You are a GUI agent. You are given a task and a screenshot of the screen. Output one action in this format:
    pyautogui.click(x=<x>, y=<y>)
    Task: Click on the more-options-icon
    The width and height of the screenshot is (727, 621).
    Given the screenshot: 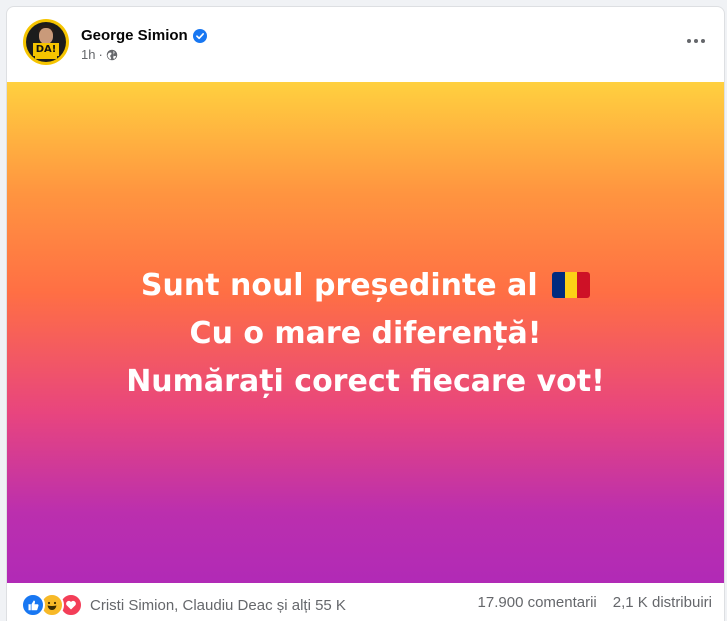 What is the action you would take?
    pyautogui.click(x=696, y=41)
    